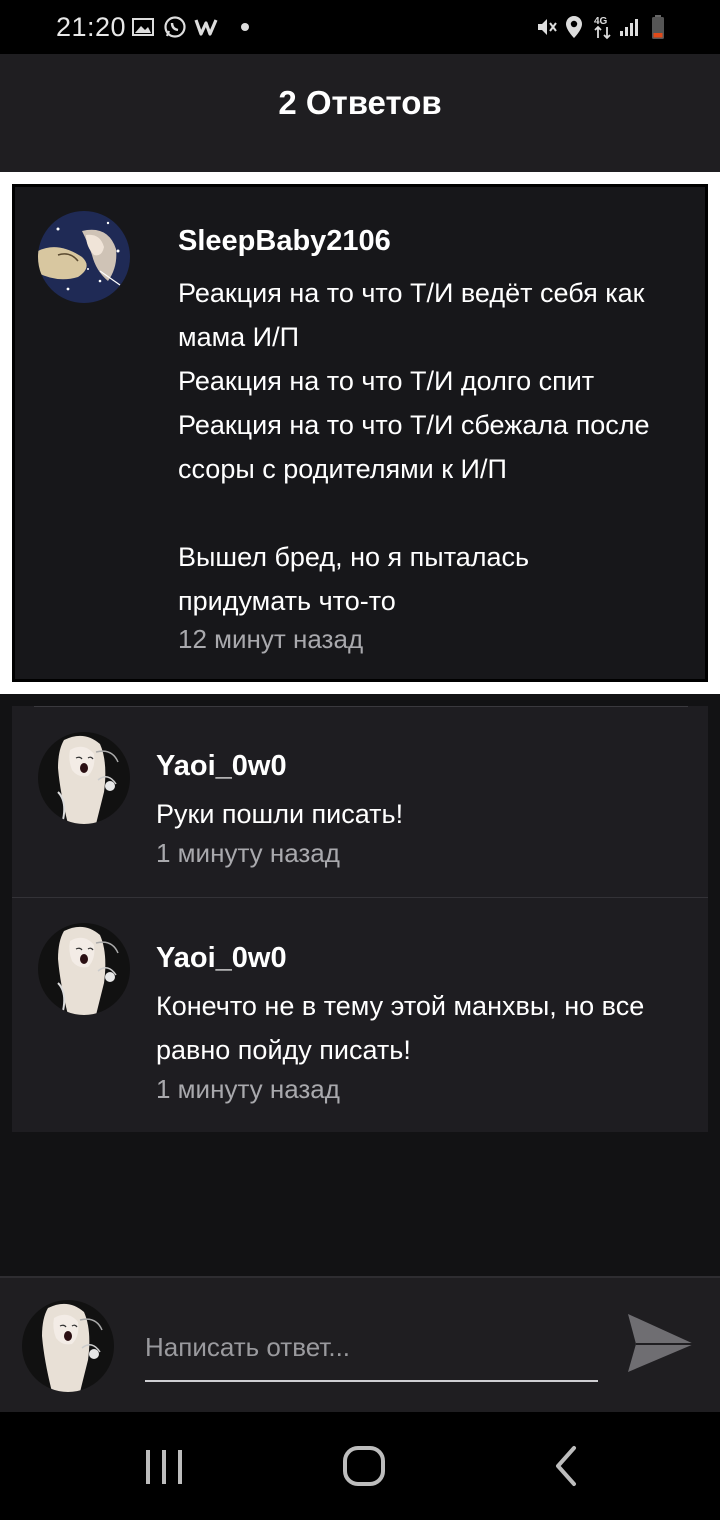 The image size is (720, 1520). What do you see at coordinates (386, 381) in the screenshot?
I see `comment-line: Реакция на то что Т/И долго спит` at bounding box center [386, 381].